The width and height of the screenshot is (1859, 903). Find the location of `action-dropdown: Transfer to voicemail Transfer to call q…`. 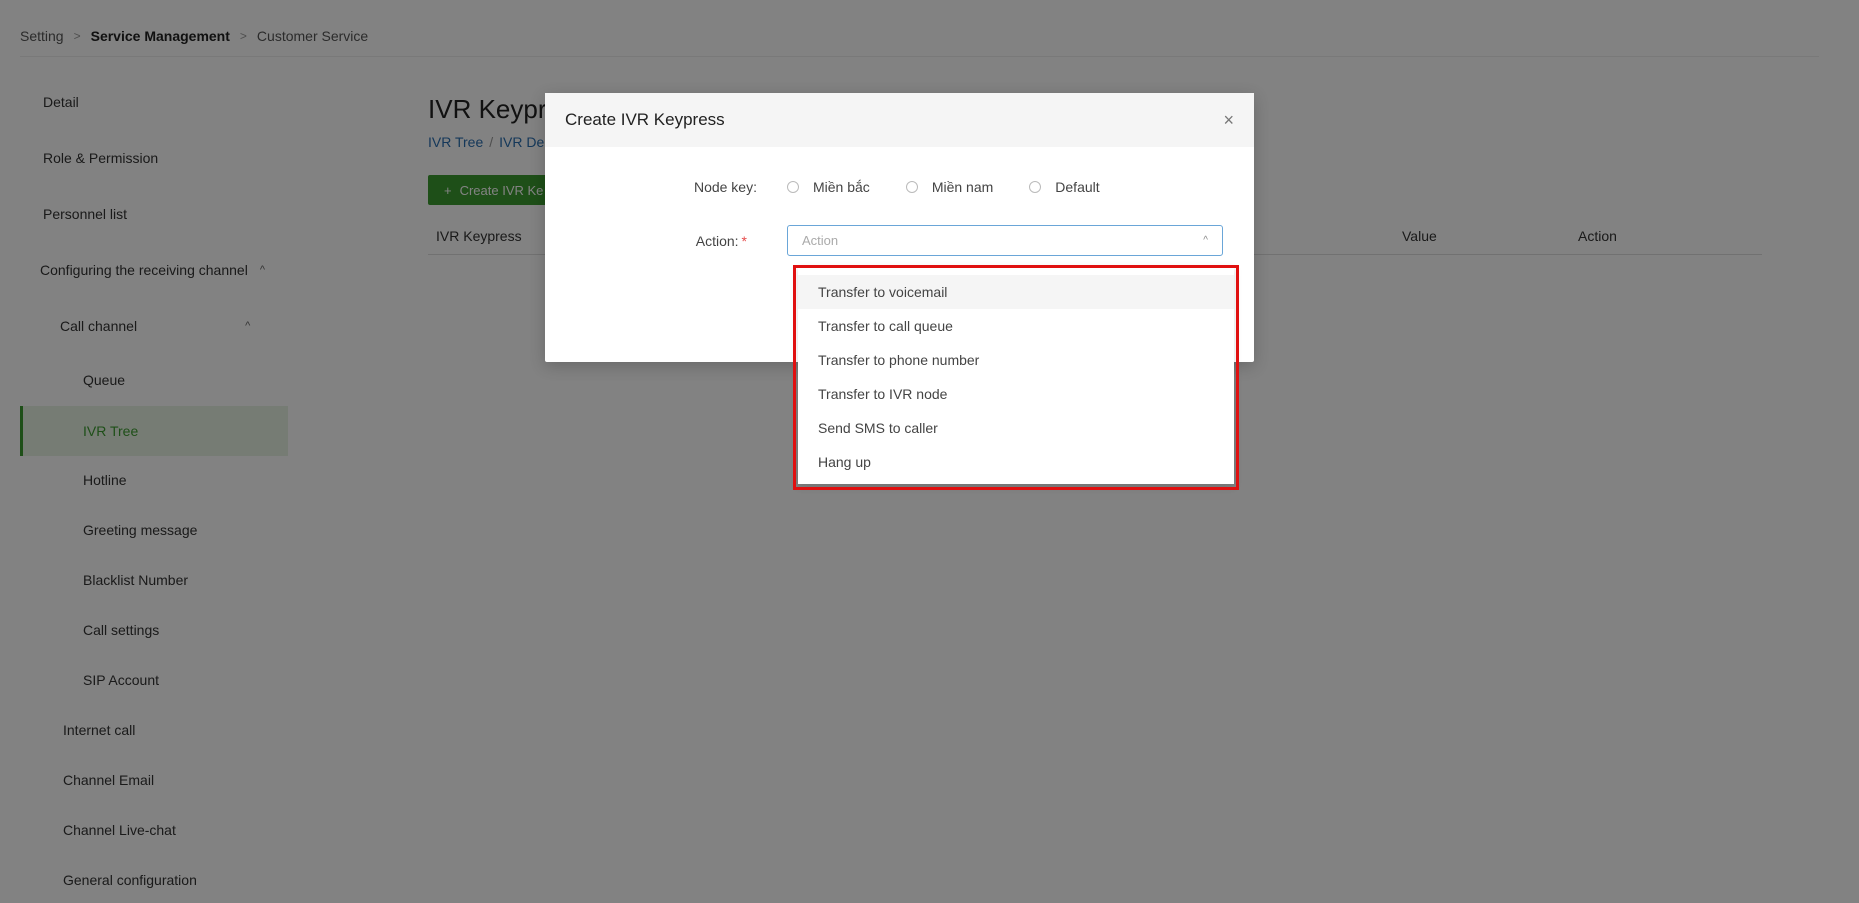

action-dropdown: Transfer to voicemail Transfer to call q… is located at coordinates (1016, 375).